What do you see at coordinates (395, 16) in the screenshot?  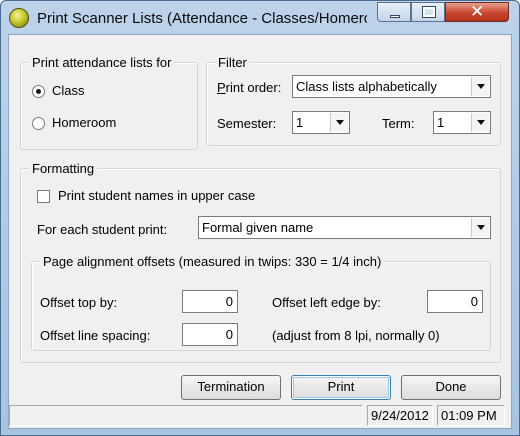 I see `minimize-icon` at bounding box center [395, 16].